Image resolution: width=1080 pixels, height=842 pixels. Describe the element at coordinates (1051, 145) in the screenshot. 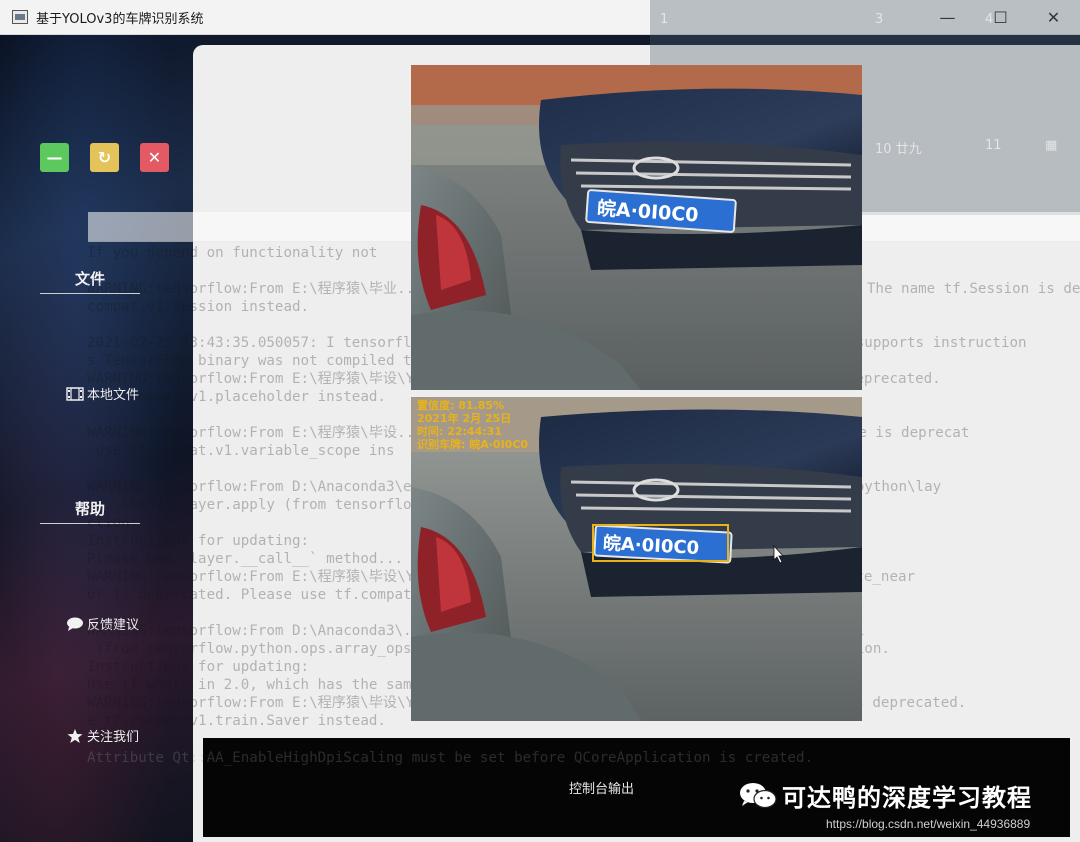

I see `calendar-cell: ▦` at that location.